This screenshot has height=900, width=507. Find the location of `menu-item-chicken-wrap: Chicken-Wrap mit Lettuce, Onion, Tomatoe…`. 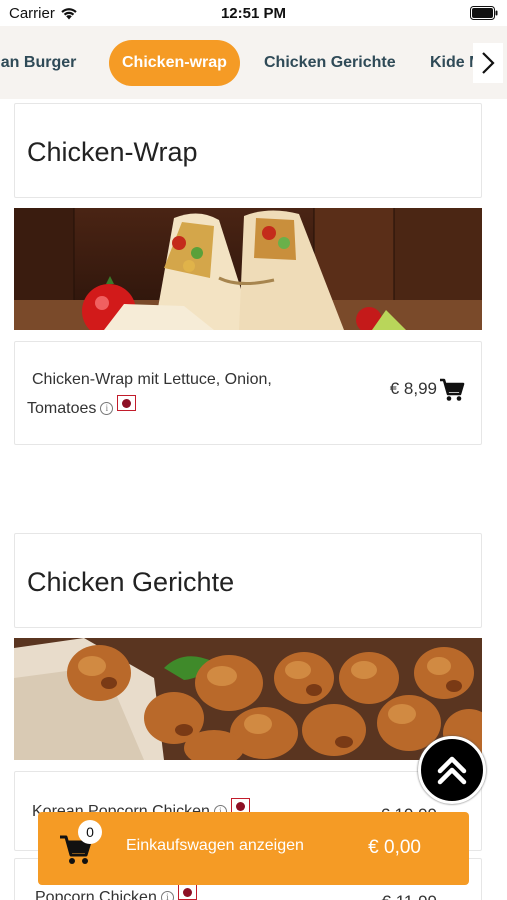

menu-item-chicken-wrap: Chicken-Wrap mit Lettuce, Onion, Tomatoe… is located at coordinates (248, 393).